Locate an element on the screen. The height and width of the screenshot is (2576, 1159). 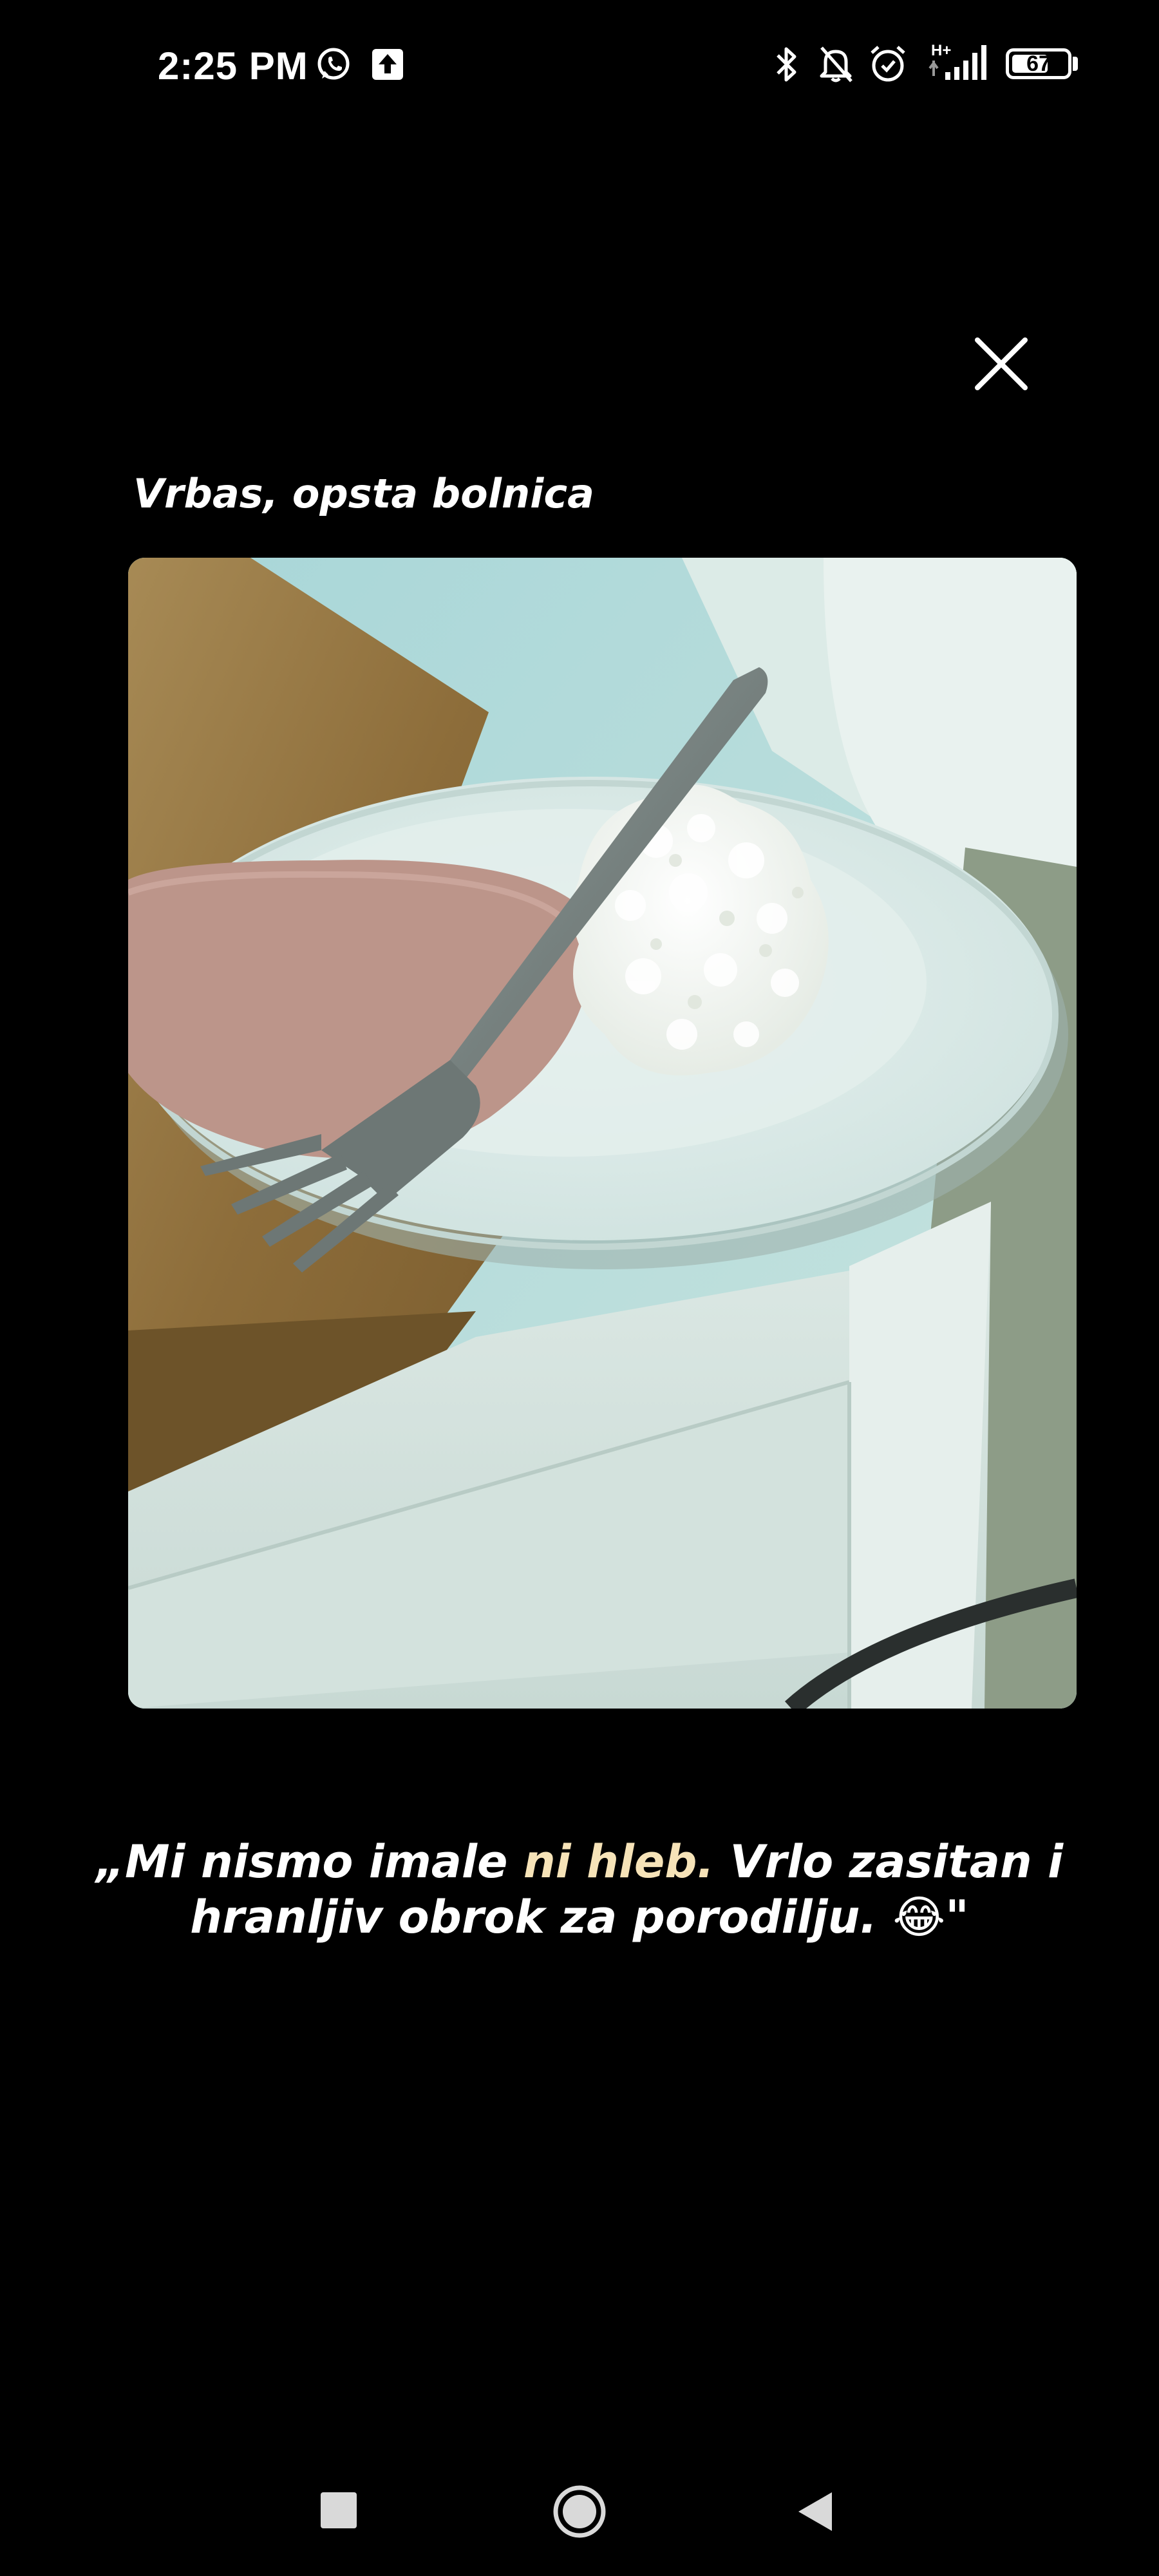
close-icon is located at coordinates (1001, 364).